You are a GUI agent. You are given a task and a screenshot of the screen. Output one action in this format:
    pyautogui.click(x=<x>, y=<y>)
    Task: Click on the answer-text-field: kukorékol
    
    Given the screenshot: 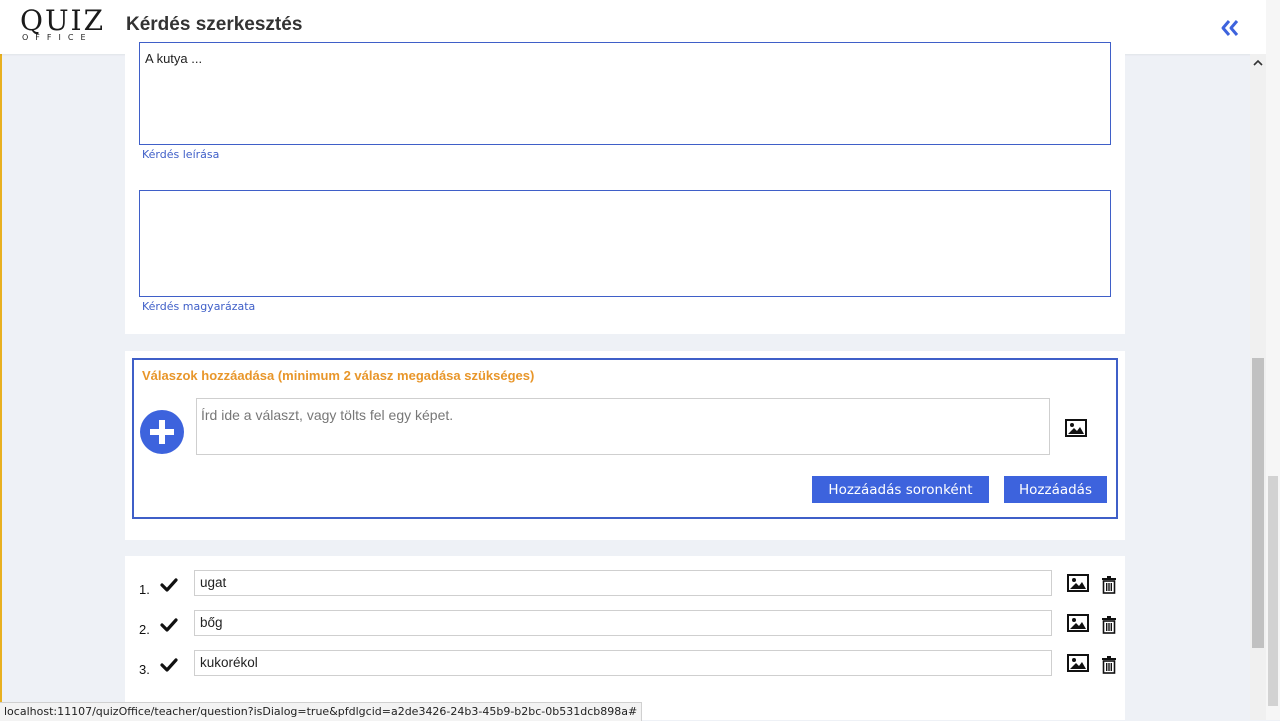 What is the action you would take?
    pyautogui.click(x=623, y=663)
    